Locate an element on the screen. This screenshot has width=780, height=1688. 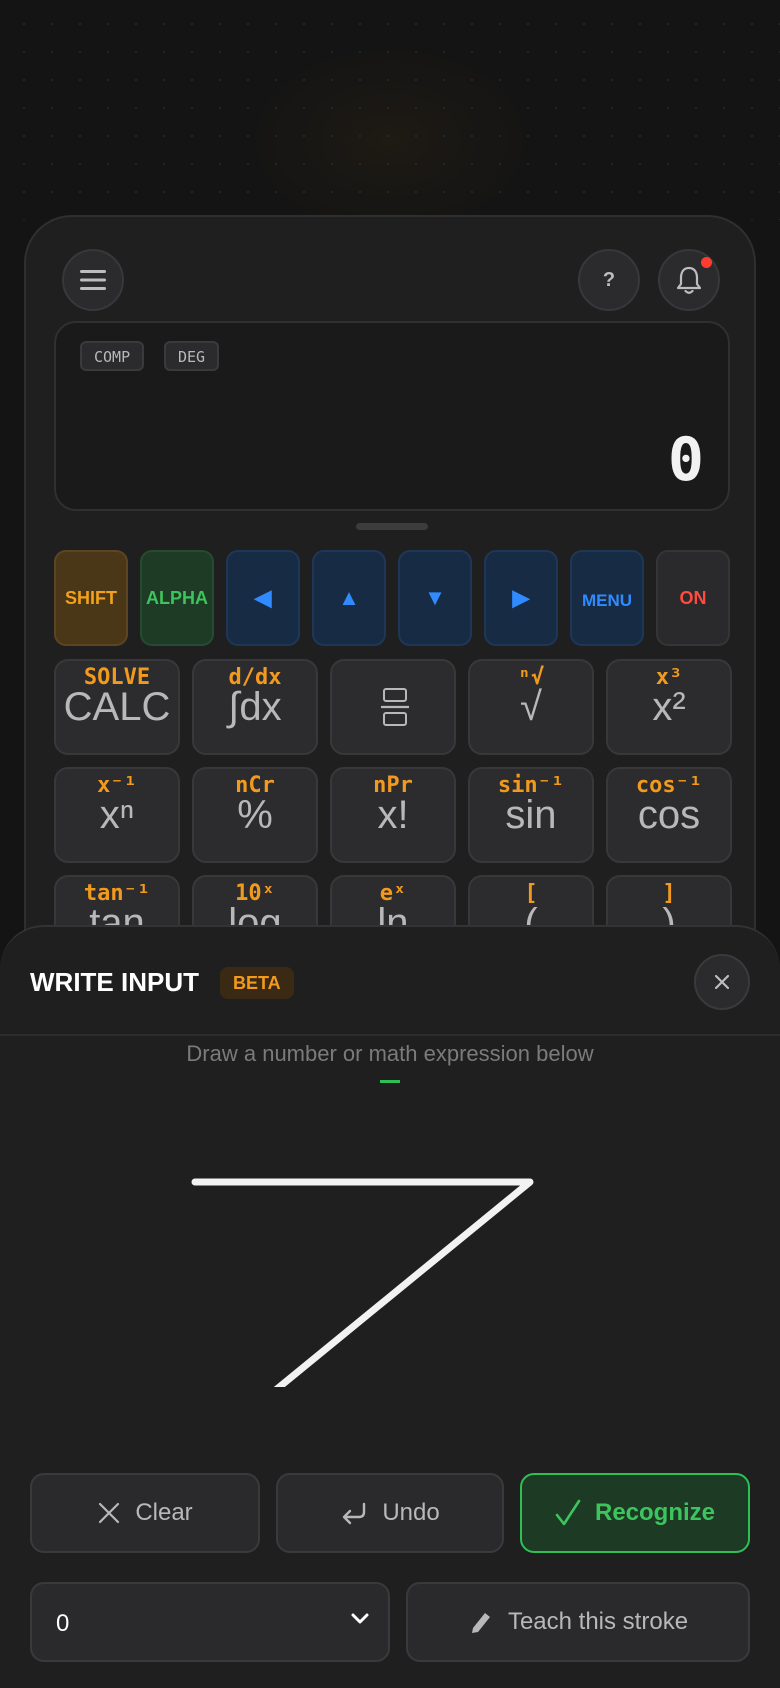
recognize-label: Recognize is located at coordinates (655, 1512).